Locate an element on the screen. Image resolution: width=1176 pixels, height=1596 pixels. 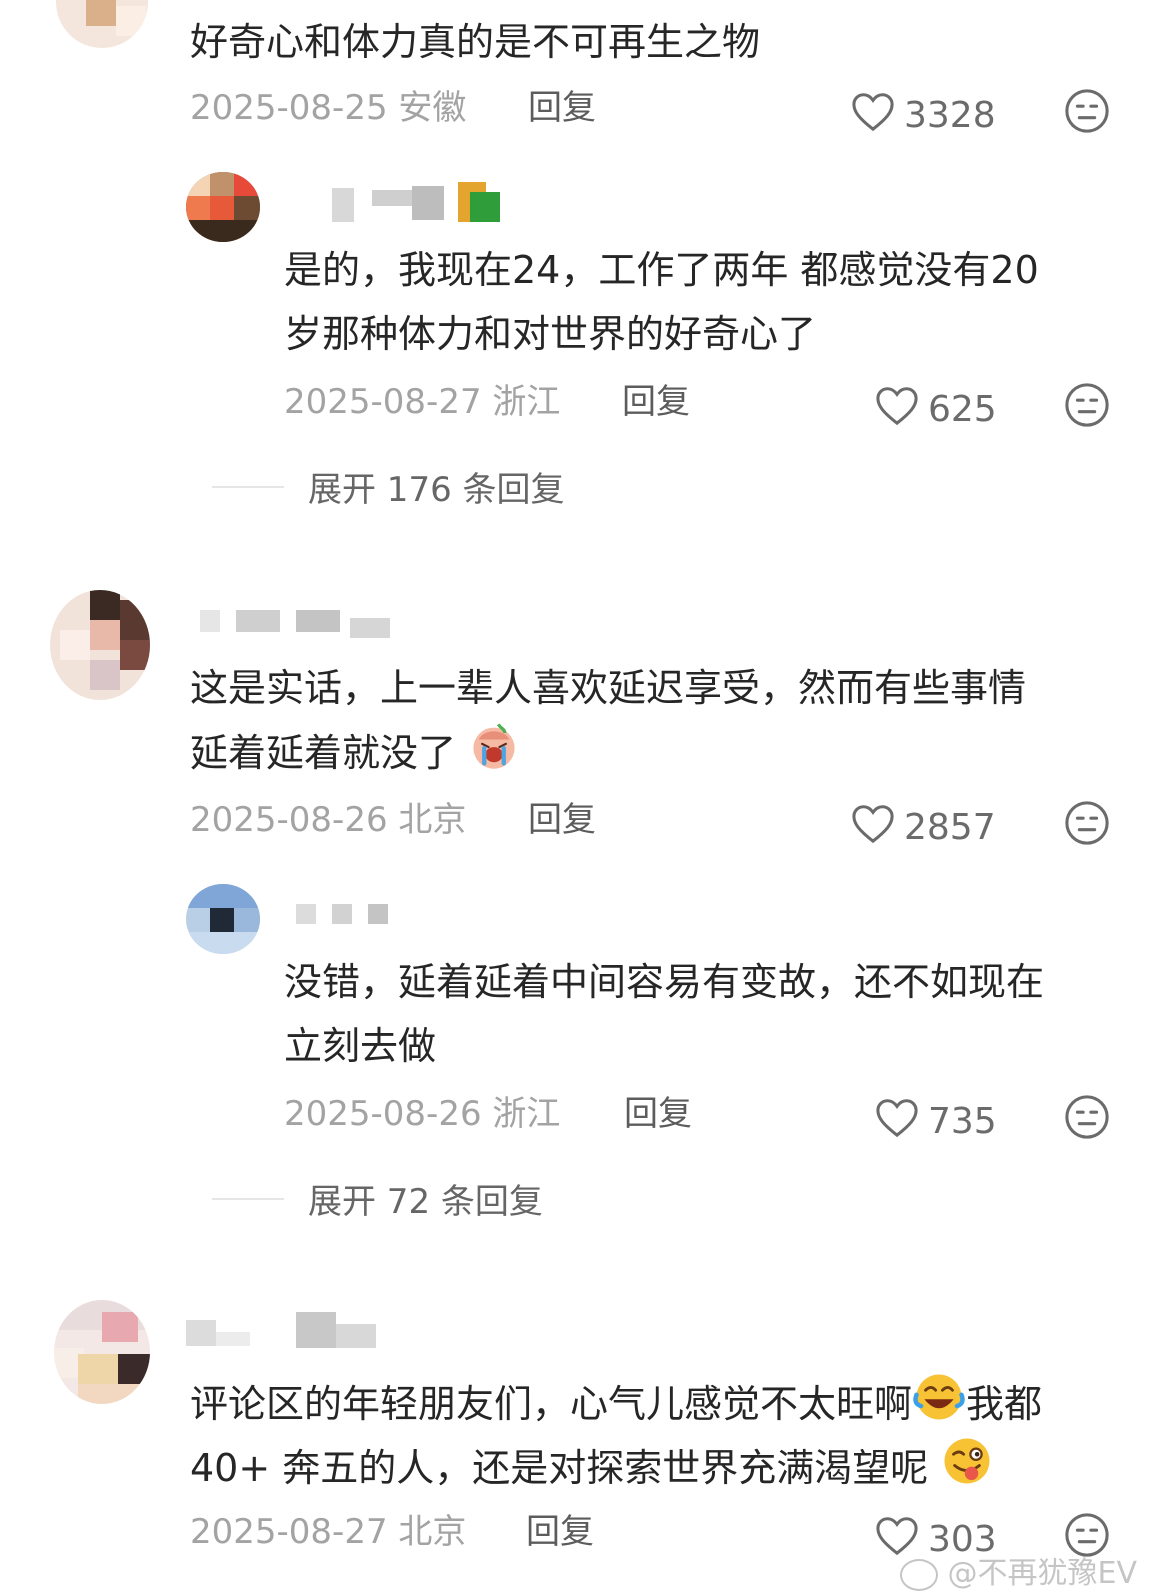
winking-tongue-icon is located at coordinates (967, 1470).